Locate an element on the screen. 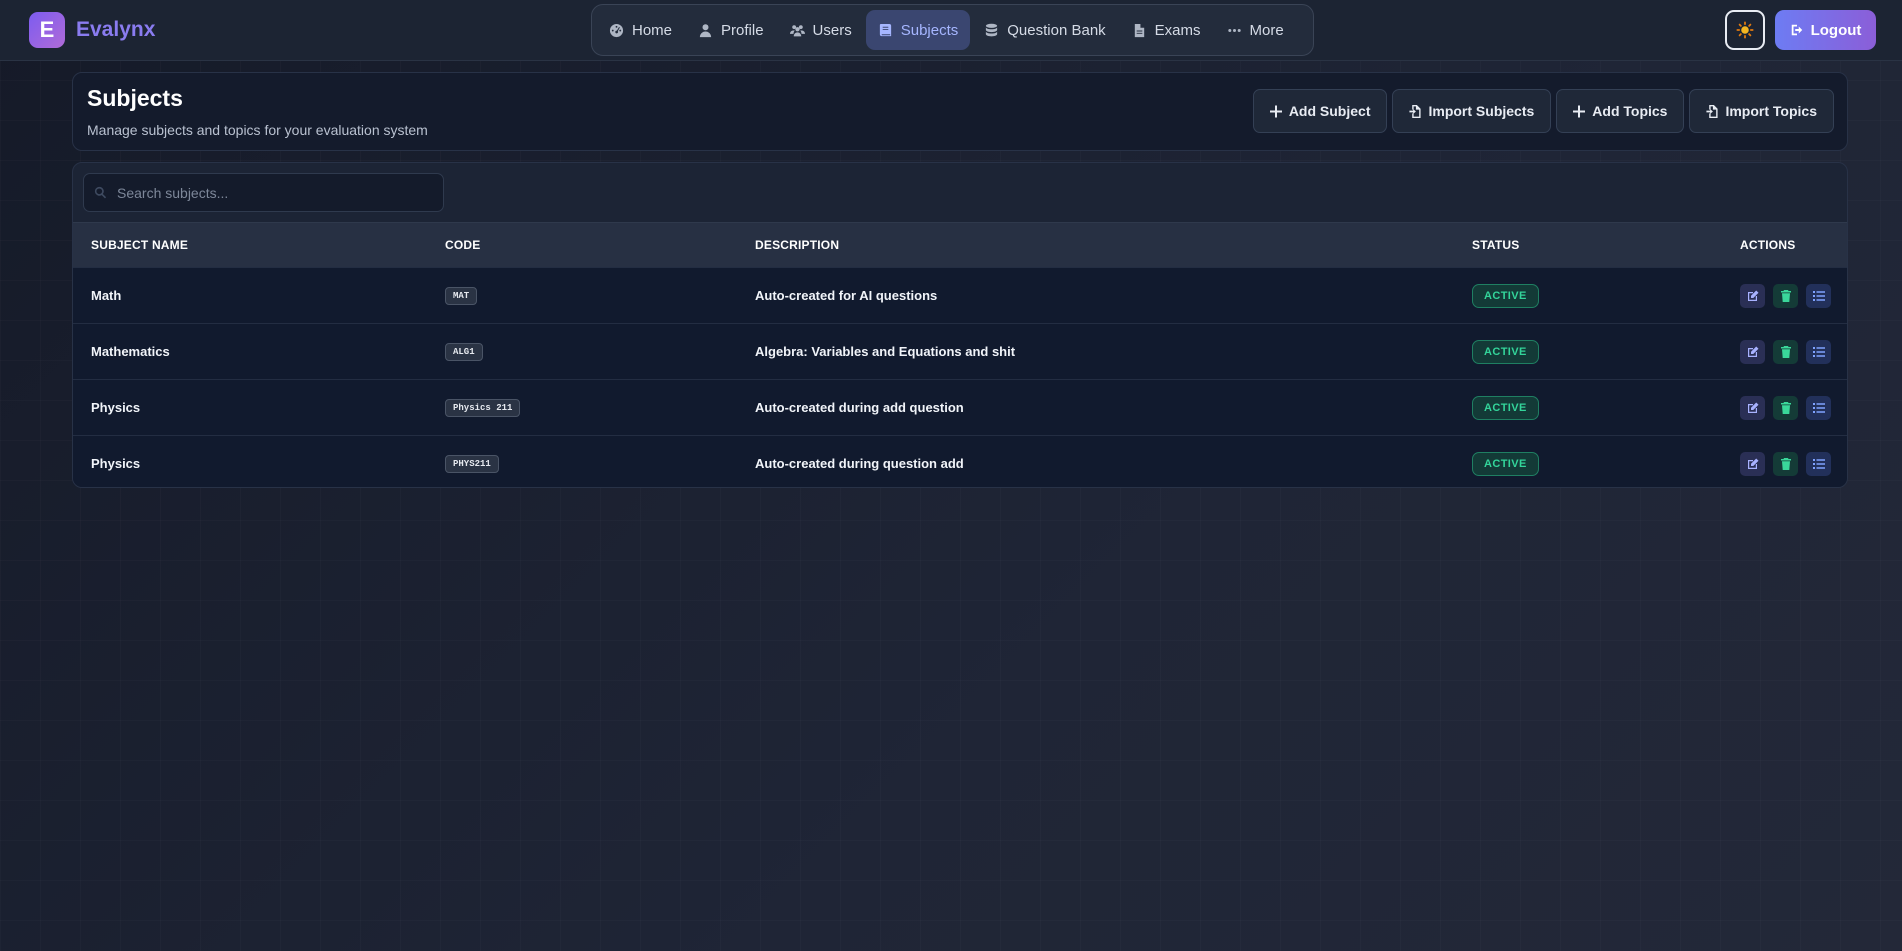 The image size is (1902, 951). column-header-subject-name: SUBJECT NAME is located at coordinates (139, 245).